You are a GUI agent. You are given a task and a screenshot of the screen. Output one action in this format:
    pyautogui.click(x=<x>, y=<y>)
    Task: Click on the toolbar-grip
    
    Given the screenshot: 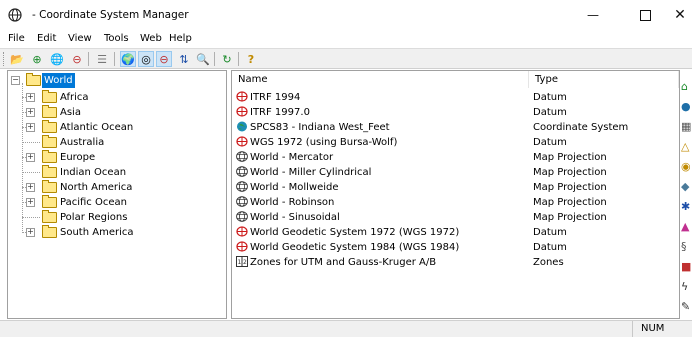 What is the action you would take?
    pyautogui.click(x=4, y=59)
    